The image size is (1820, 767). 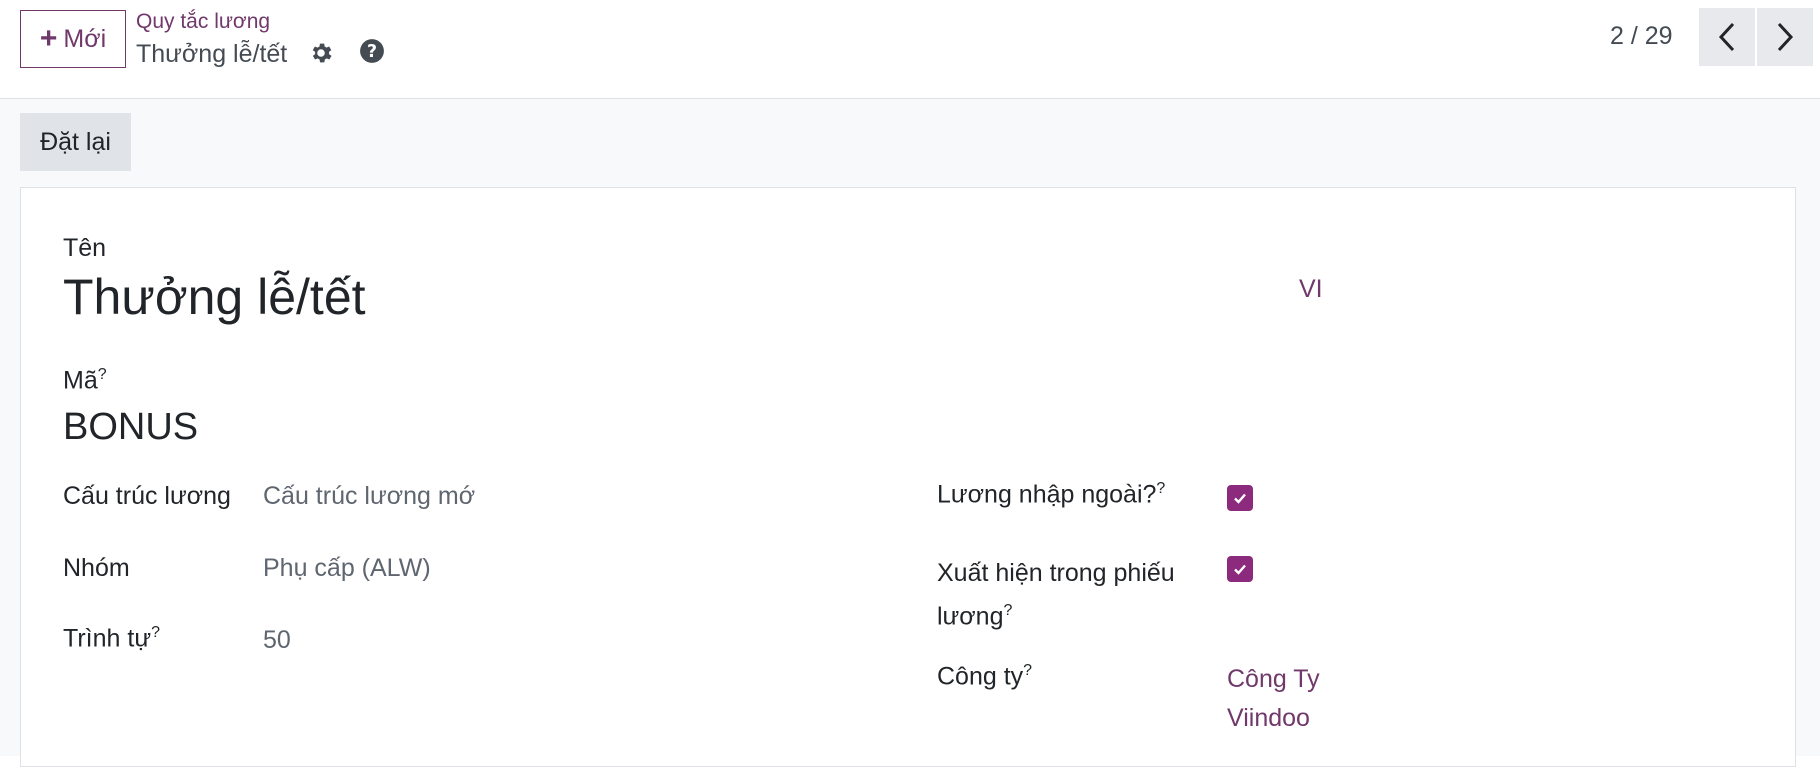 I want to click on category-label: Nhóm, so click(x=96, y=568).